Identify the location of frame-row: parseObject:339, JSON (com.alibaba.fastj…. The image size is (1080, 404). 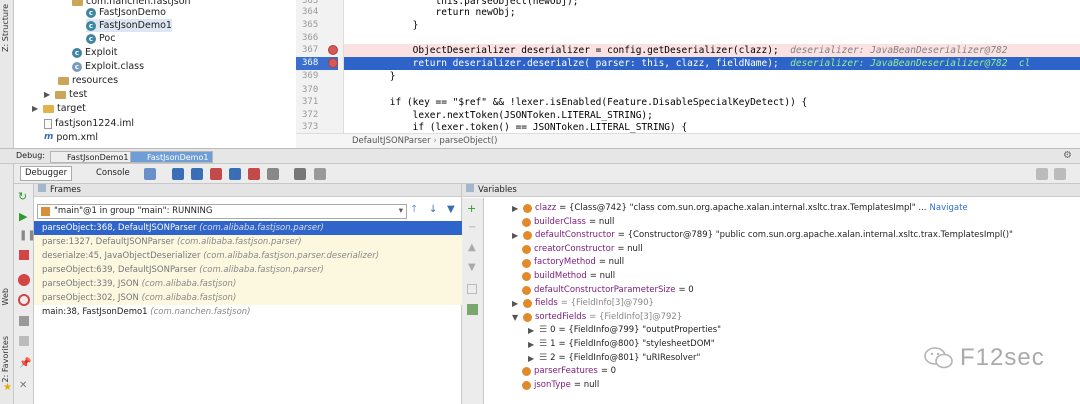
(248, 284).